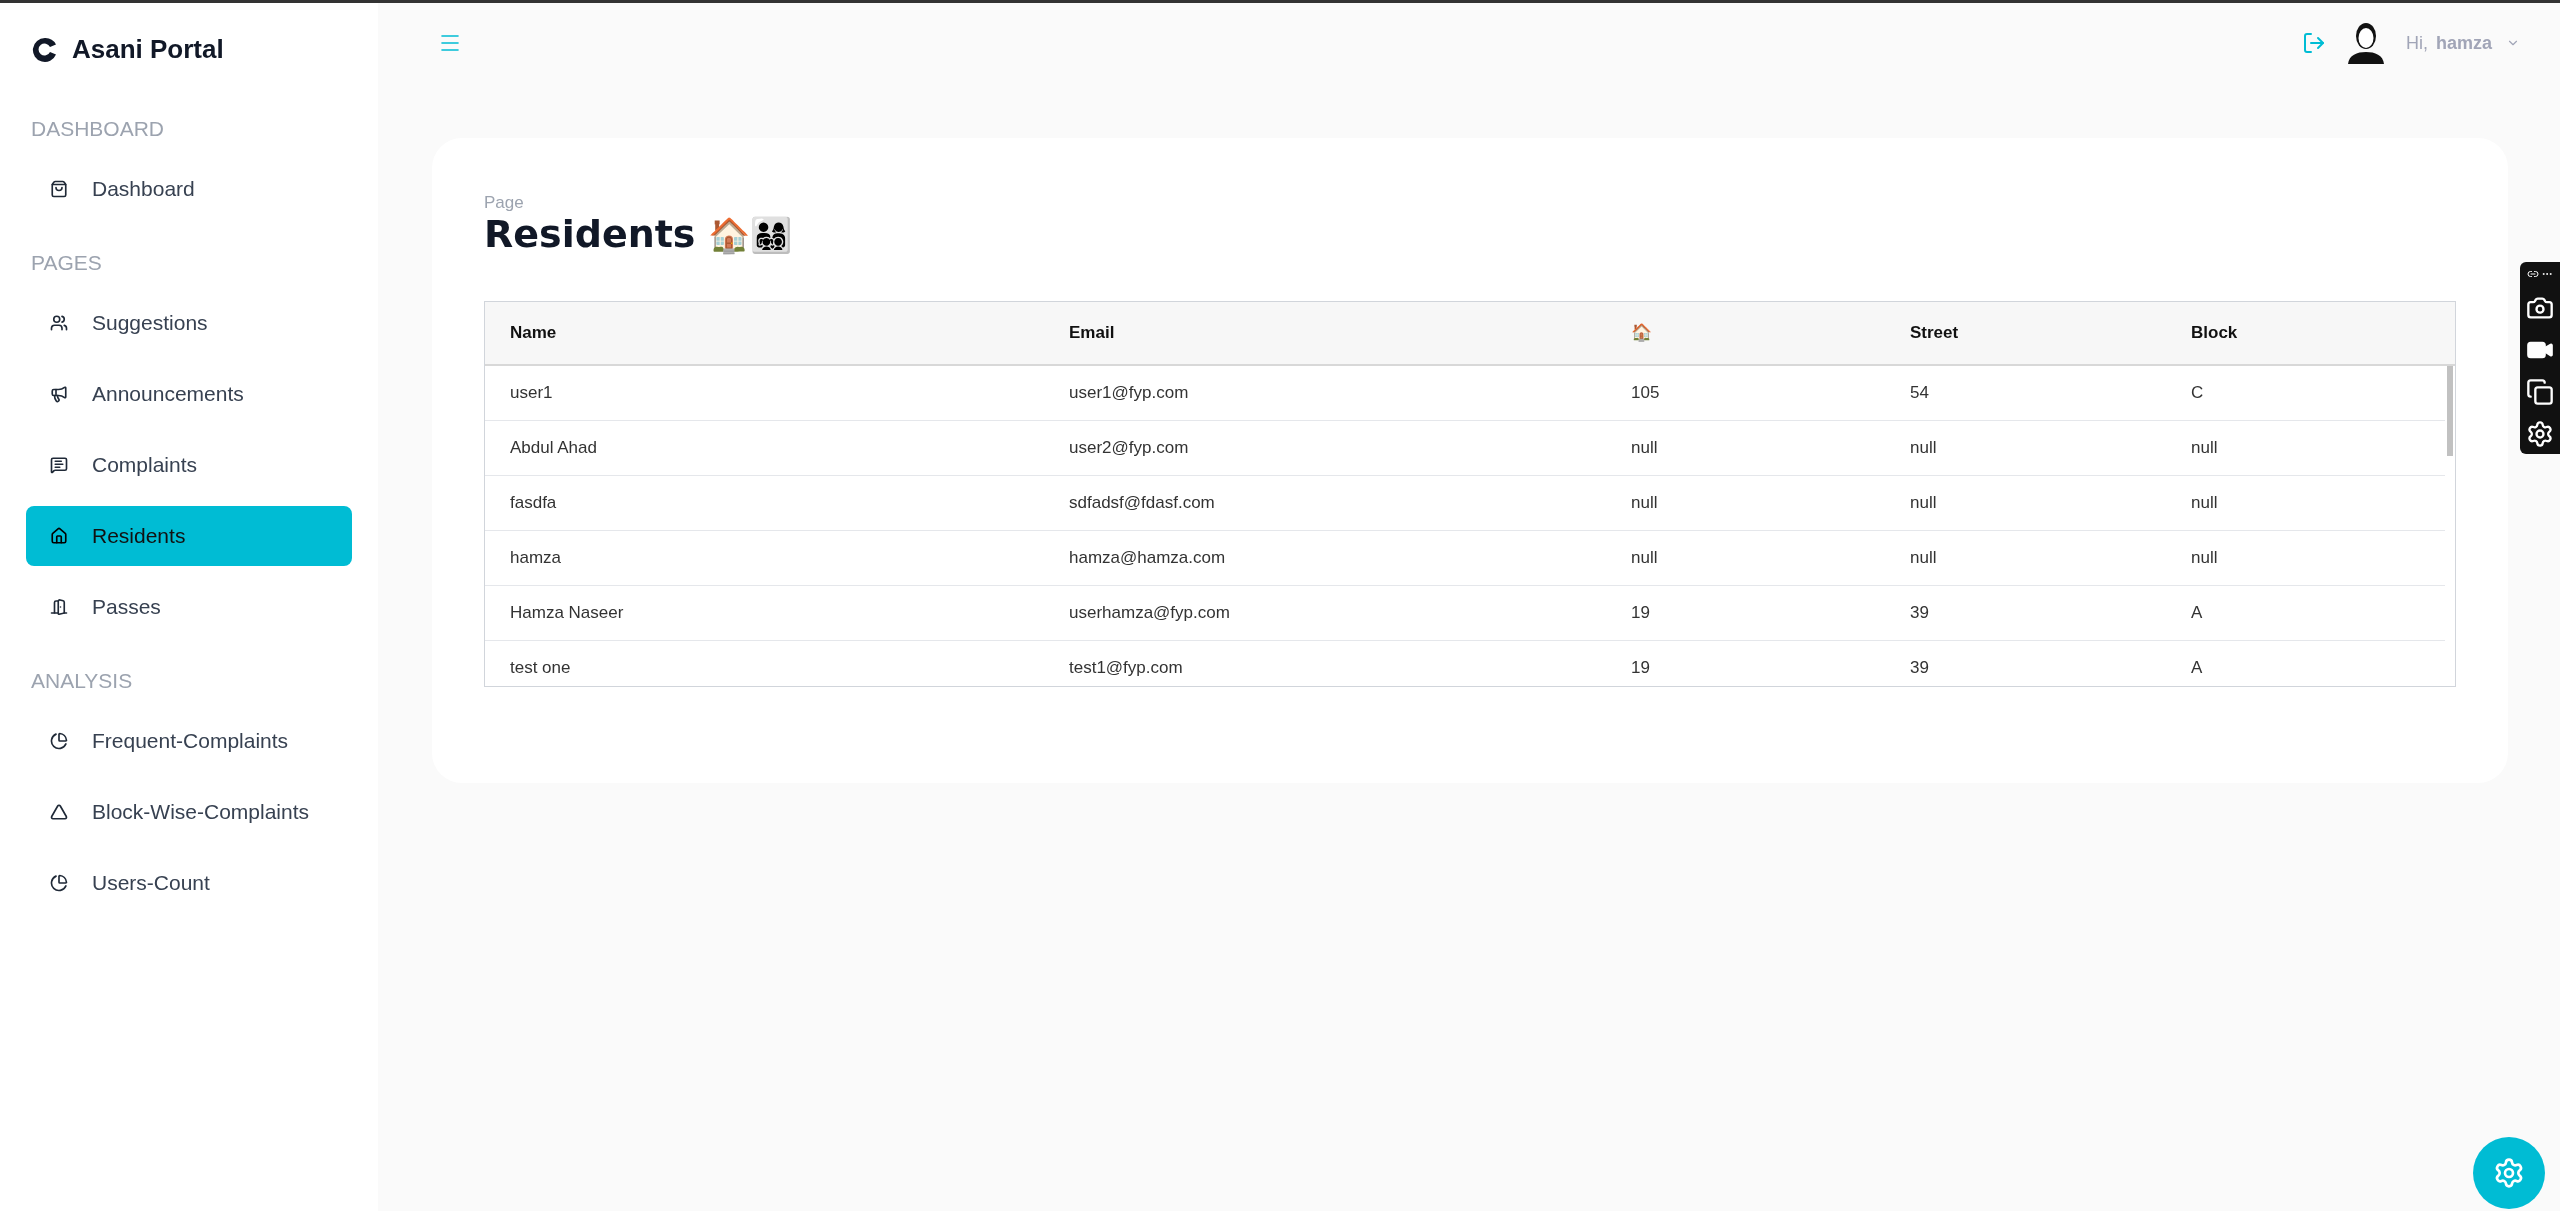 The height and width of the screenshot is (1211, 2560). Describe the element at coordinates (540, 667) in the screenshot. I see `table-cell: test one` at that location.